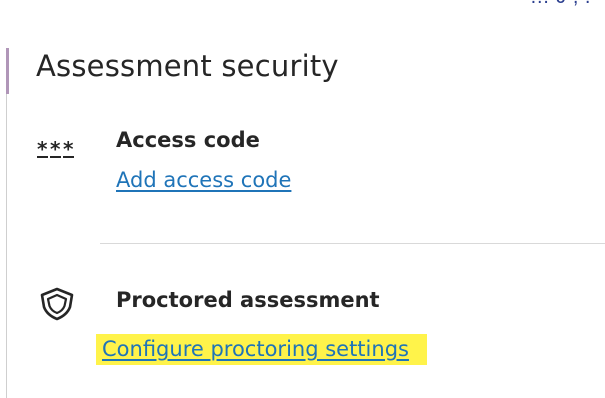 This screenshot has width=605, height=398. I want to click on section-accent-bar, so click(7, 71).